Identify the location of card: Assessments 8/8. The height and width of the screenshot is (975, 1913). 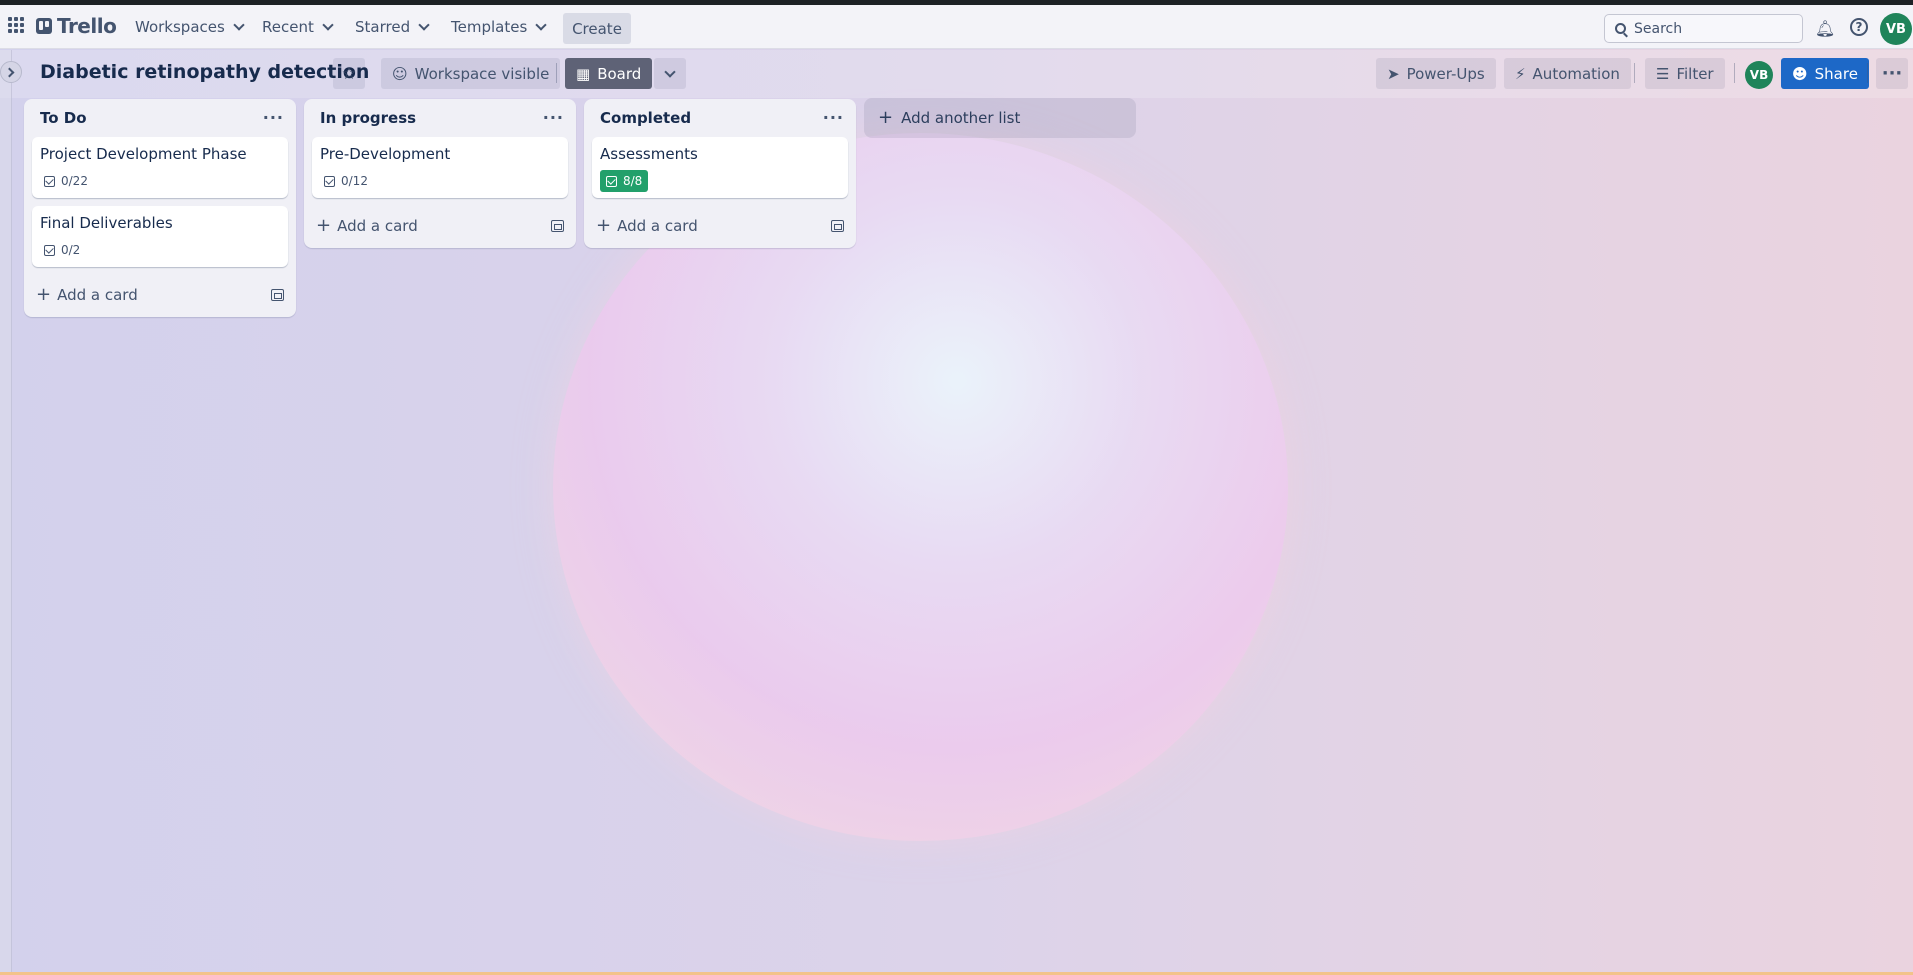
(720, 167).